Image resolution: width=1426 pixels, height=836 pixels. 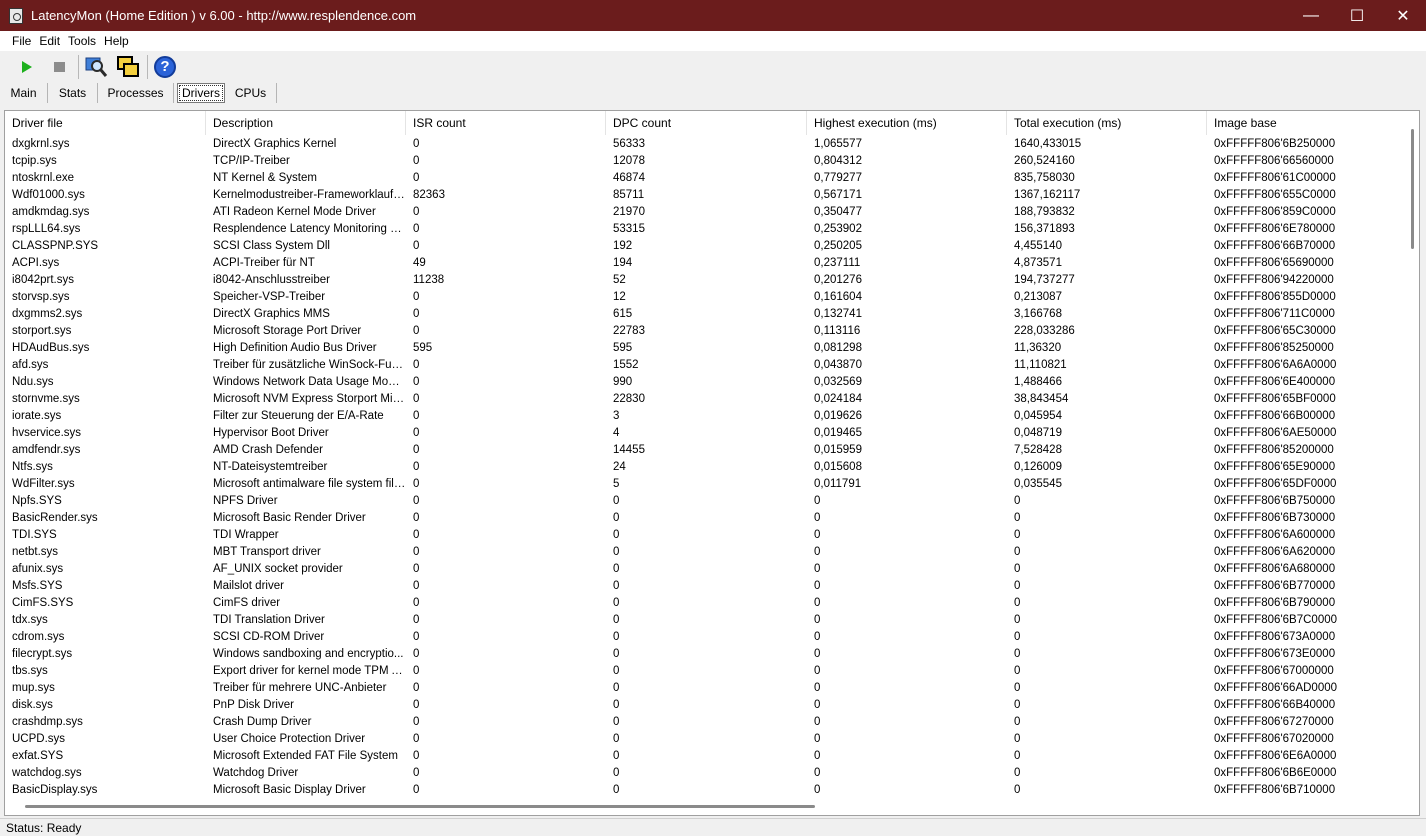 What do you see at coordinates (616, 416) in the screenshot?
I see `cell-dpc-count: 3` at bounding box center [616, 416].